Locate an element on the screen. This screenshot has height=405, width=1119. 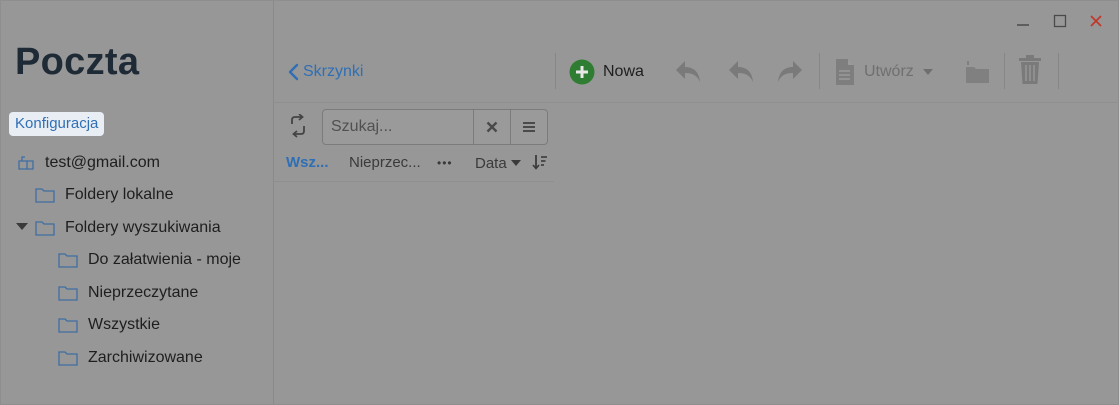
folder-local: Foldery lokalne is located at coordinates (104, 195).